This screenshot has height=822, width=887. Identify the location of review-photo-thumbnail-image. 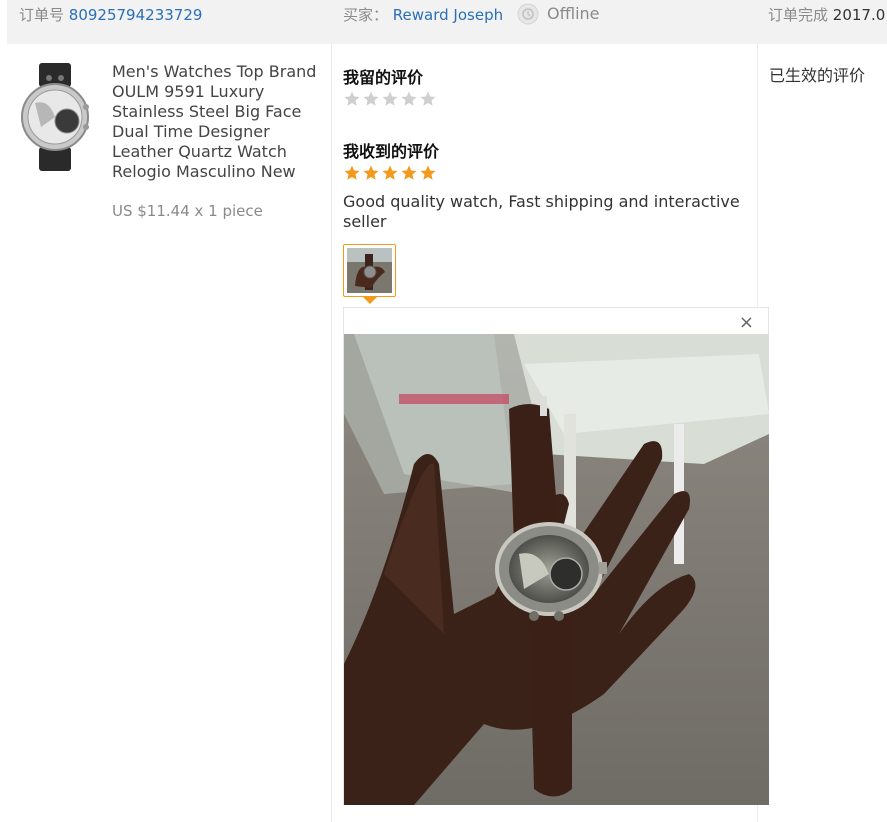
(369, 270).